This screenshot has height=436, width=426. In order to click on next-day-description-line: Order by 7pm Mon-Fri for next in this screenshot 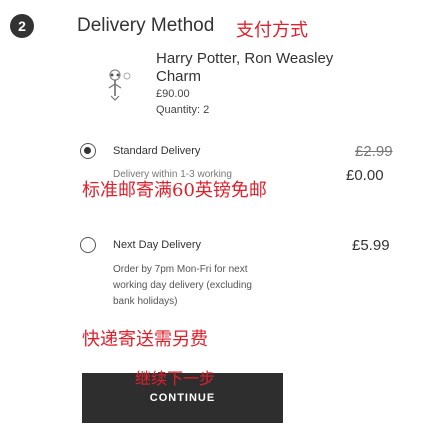, I will do `click(180, 269)`.